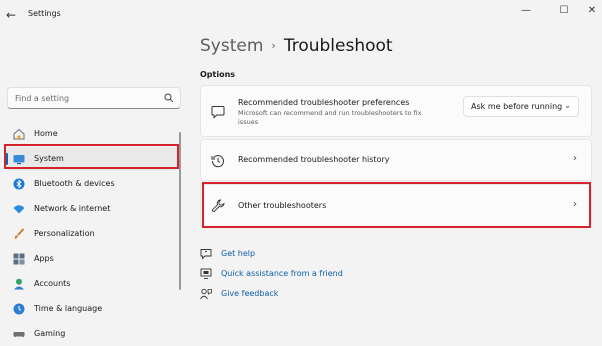 This screenshot has height=346, width=602. I want to click on bluetooth-icon, so click(19, 184).